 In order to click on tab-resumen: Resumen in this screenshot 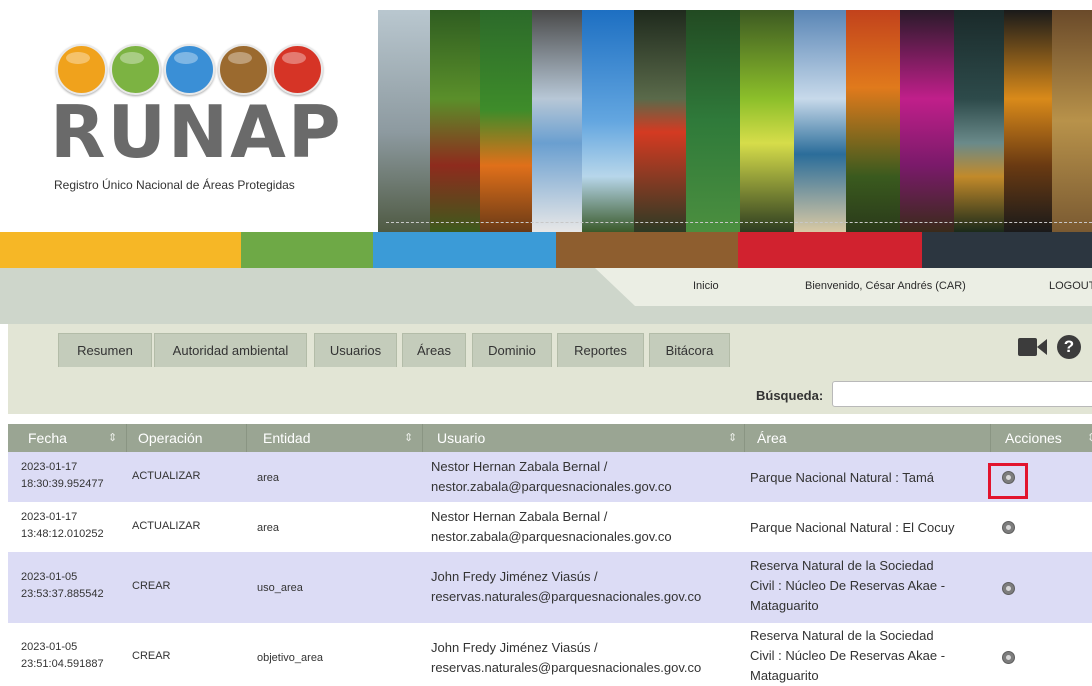, I will do `click(105, 350)`.